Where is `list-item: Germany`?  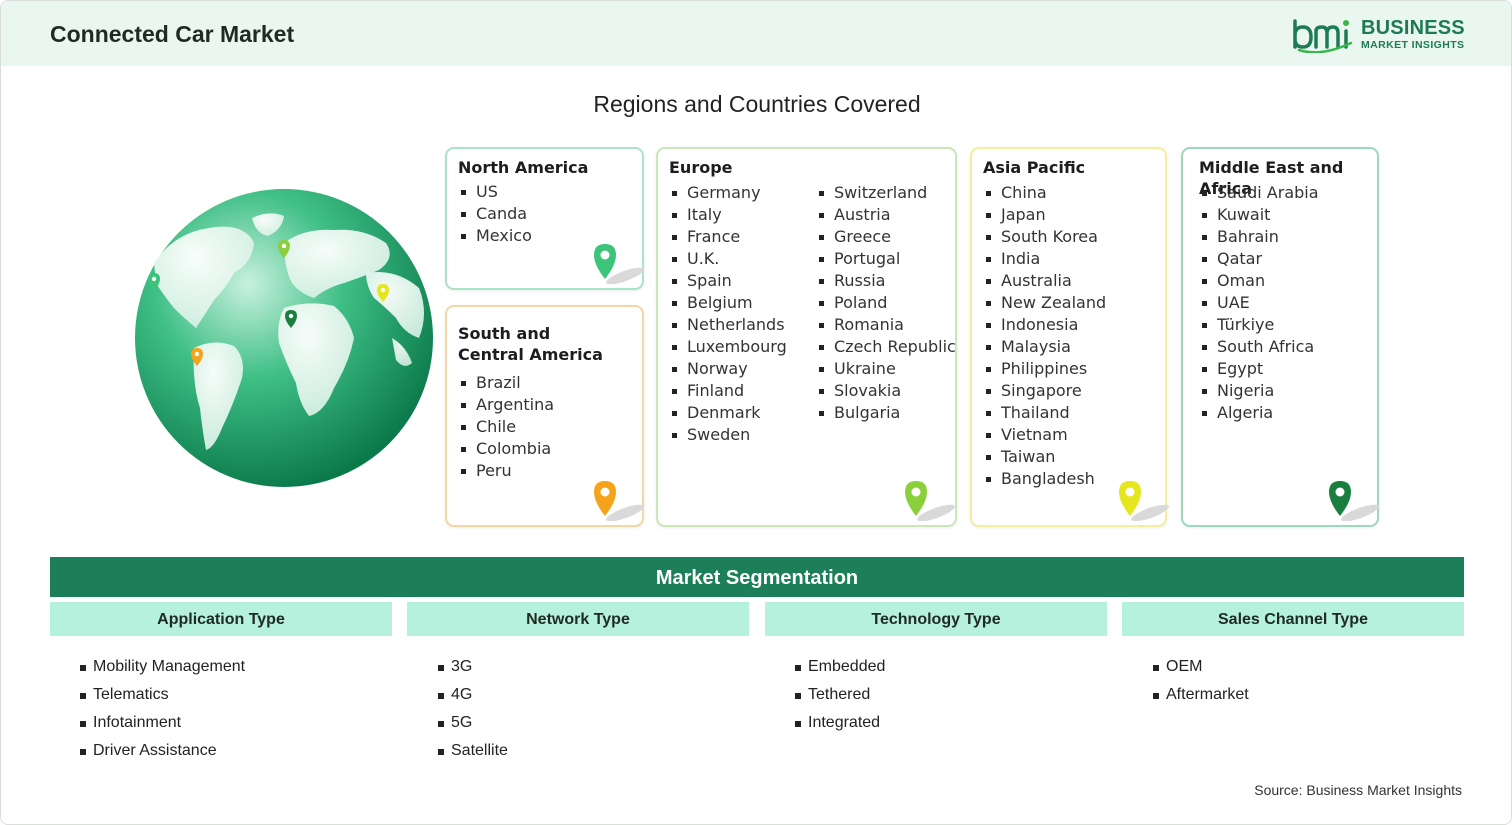 list-item: Germany is located at coordinates (728, 193).